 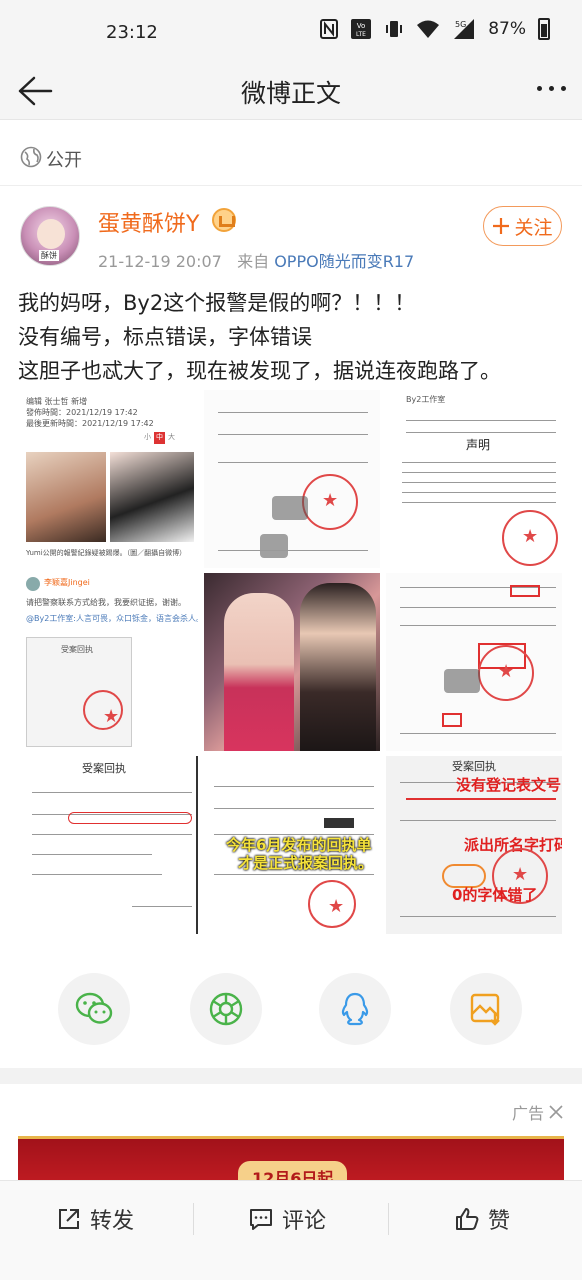 What do you see at coordinates (152, 497) in the screenshot?
I see `photo-woman` at bounding box center [152, 497].